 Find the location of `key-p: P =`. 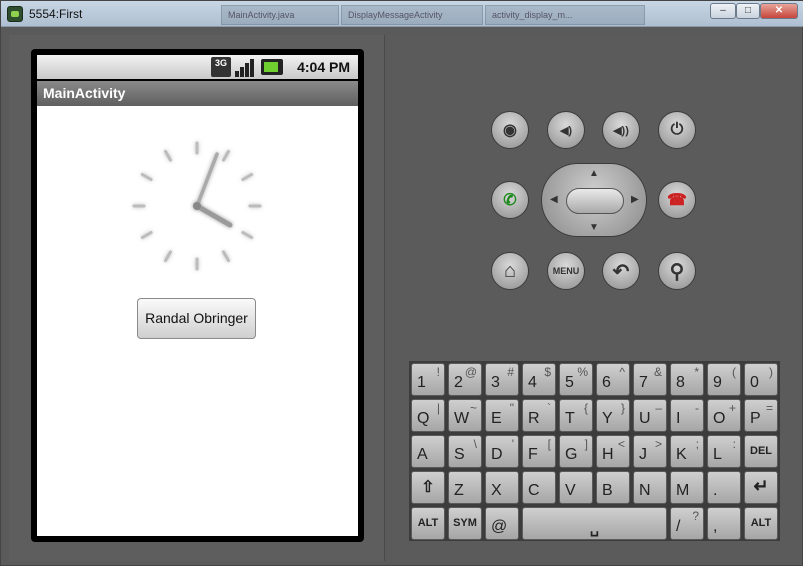

key-p: P = is located at coordinates (761, 415).